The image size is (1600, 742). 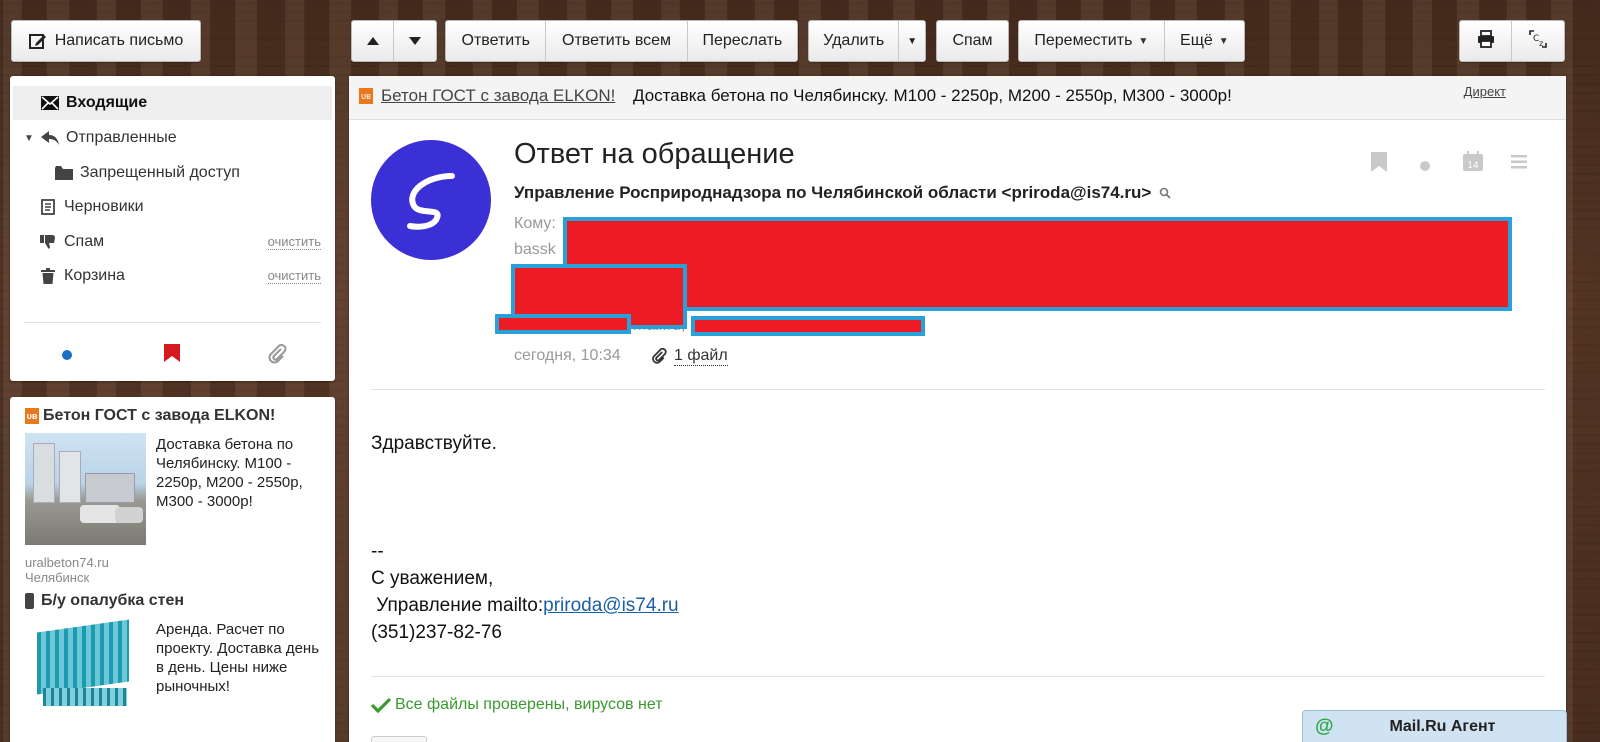 I want to click on reply-button: Ответить, so click(x=496, y=41).